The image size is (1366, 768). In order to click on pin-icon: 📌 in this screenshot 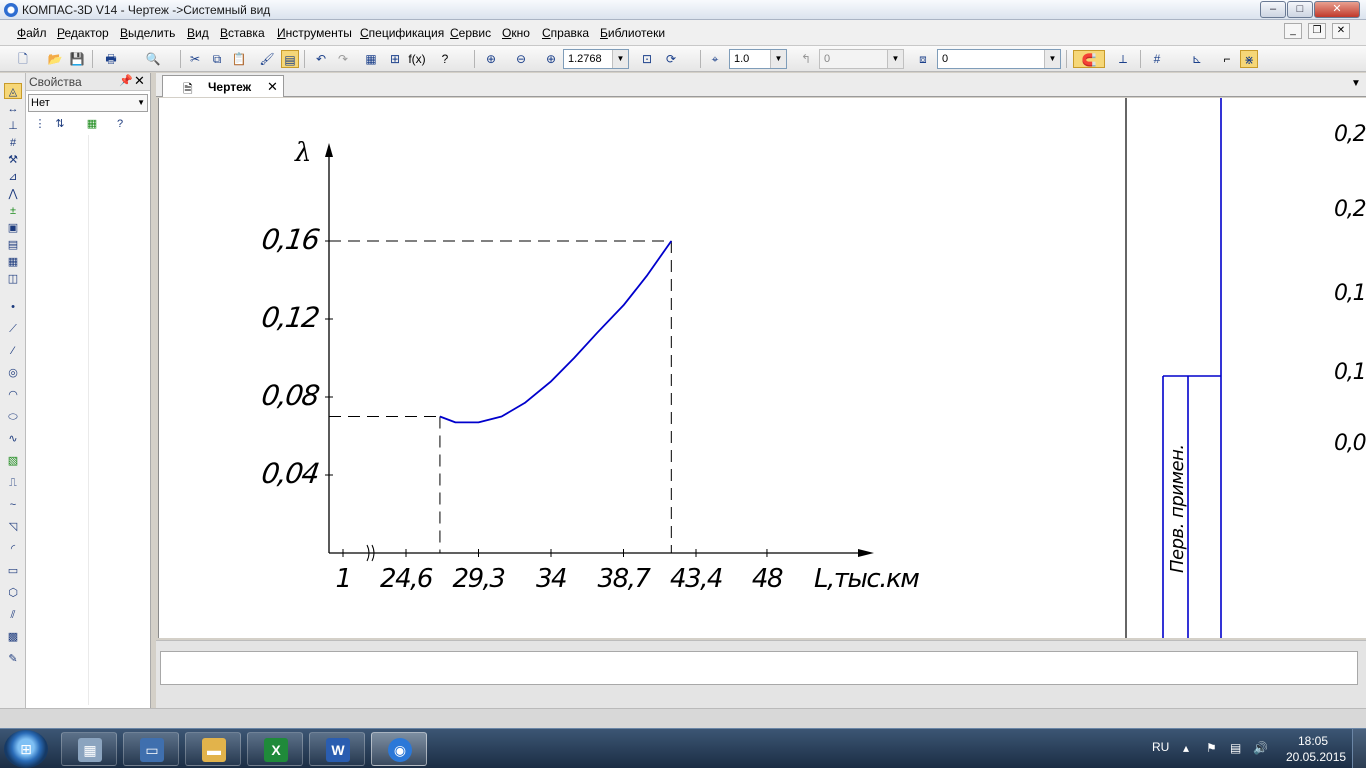, I will do `click(126, 80)`.